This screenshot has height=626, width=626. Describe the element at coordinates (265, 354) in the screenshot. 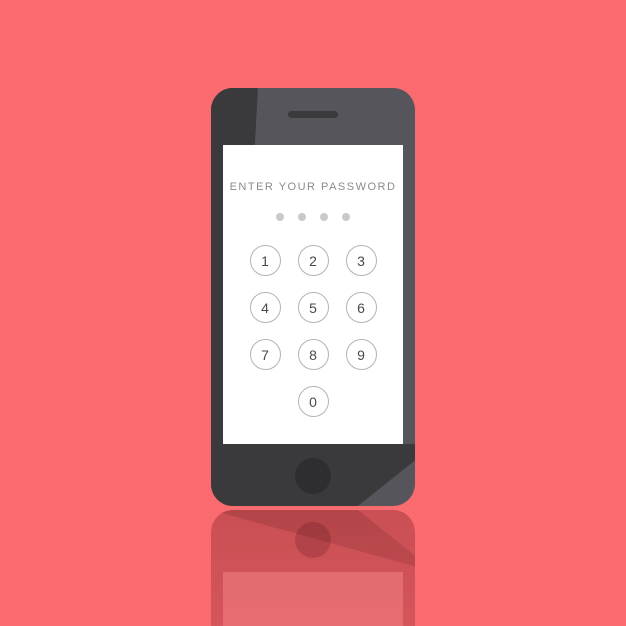

I see `keypad-key-7: 7` at that location.